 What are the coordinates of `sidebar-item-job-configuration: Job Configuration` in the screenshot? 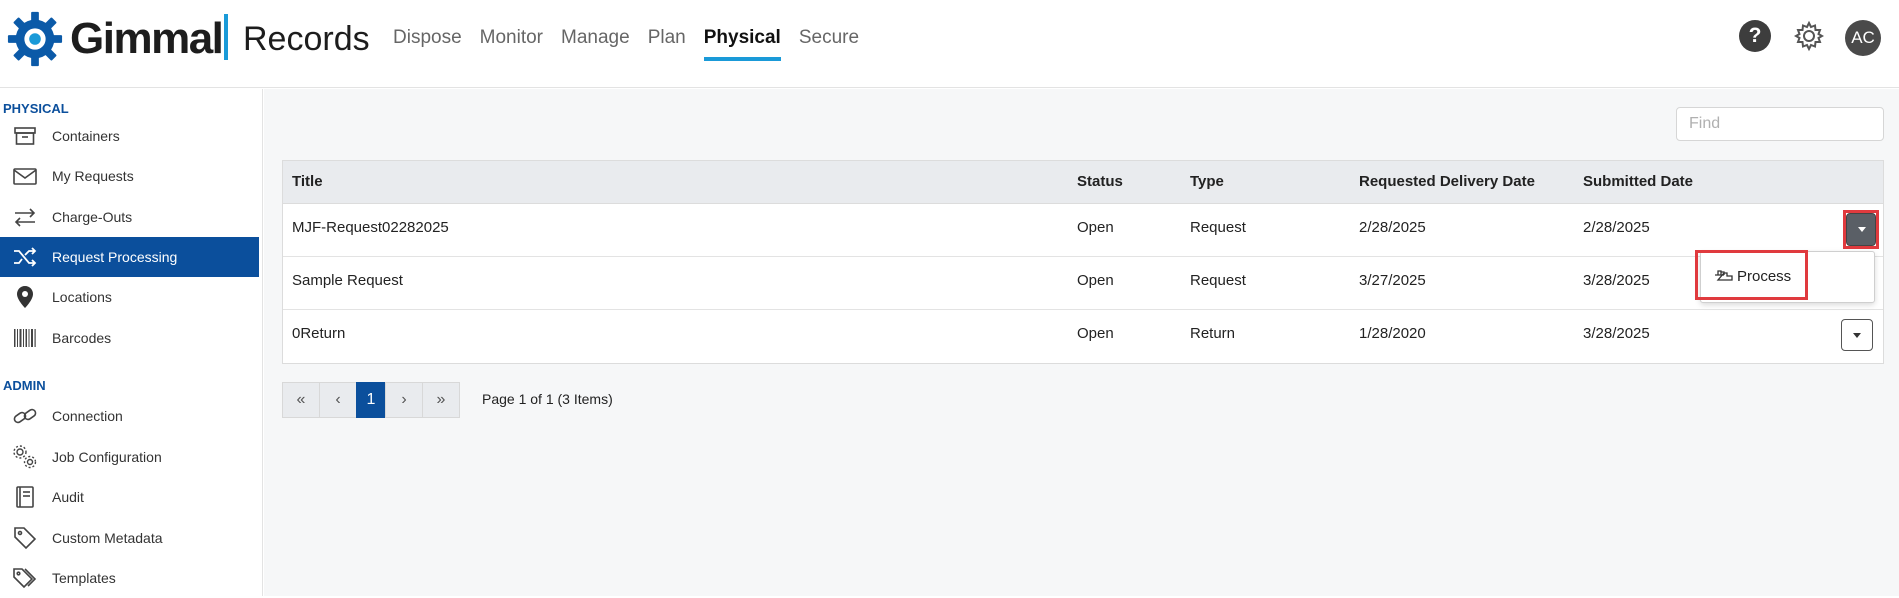 It's located at (129, 457).